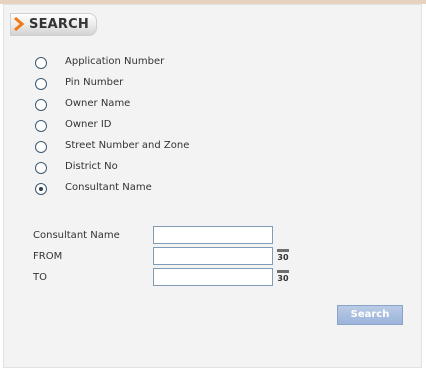 The height and width of the screenshot is (372, 426). I want to click on consultant-name-row: Consultant Name, so click(183, 236).